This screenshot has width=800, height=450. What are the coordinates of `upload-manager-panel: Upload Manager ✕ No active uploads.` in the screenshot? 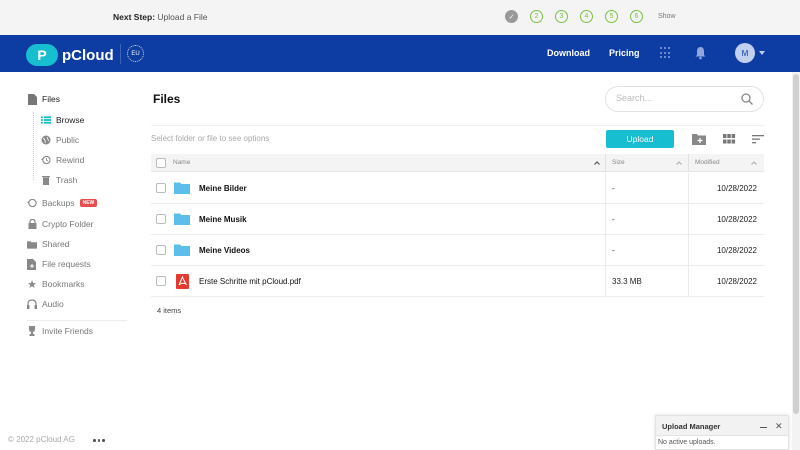 It's located at (722, 432).